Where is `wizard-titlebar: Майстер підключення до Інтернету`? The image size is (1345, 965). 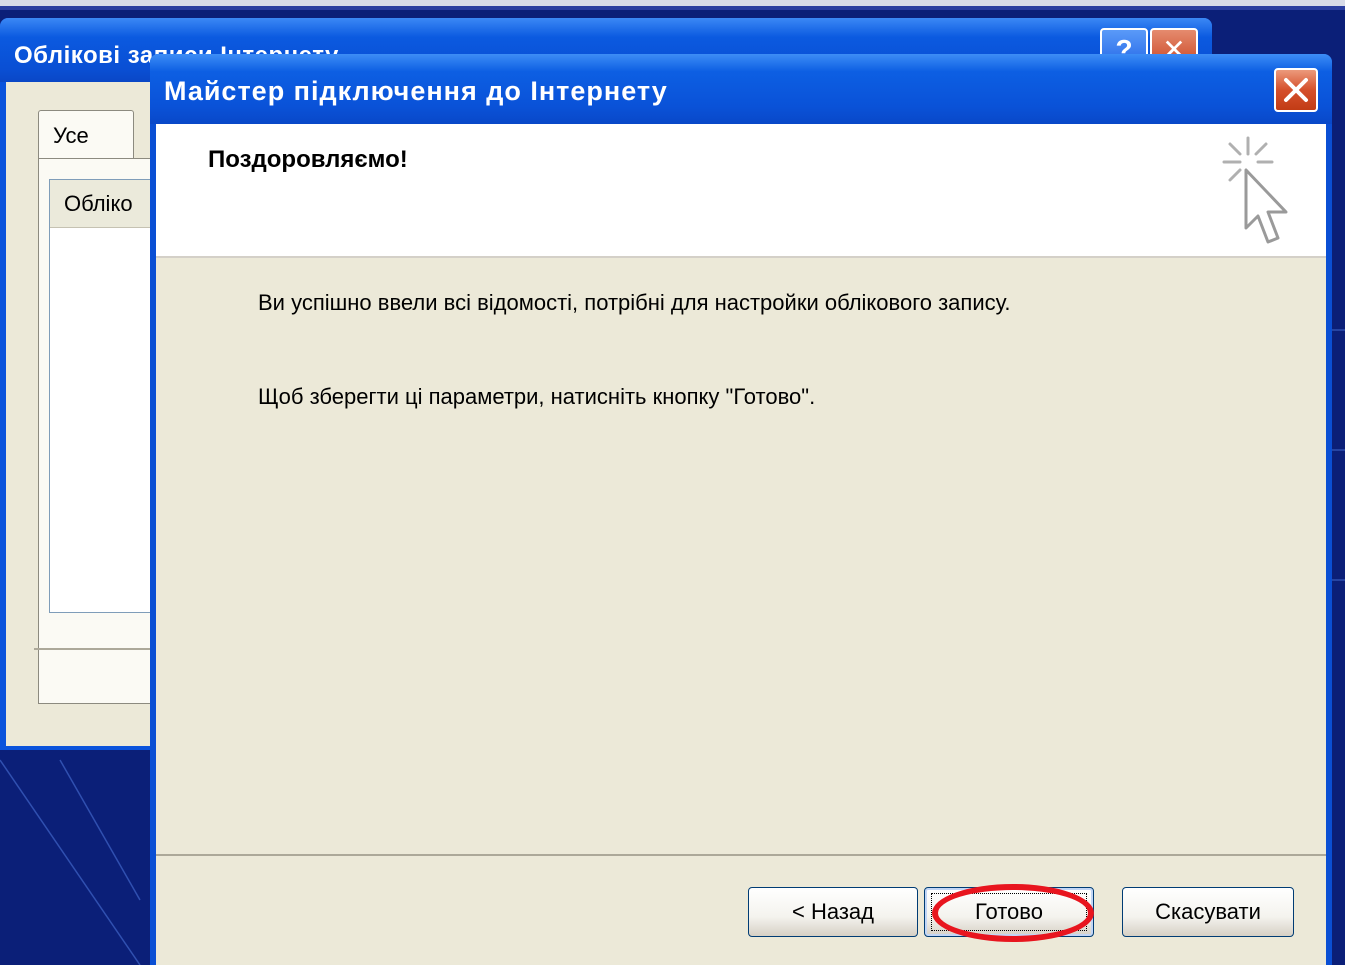 wizard-titlebar: Майстер підключення до Інтернету is located at coordinates (741, 89).